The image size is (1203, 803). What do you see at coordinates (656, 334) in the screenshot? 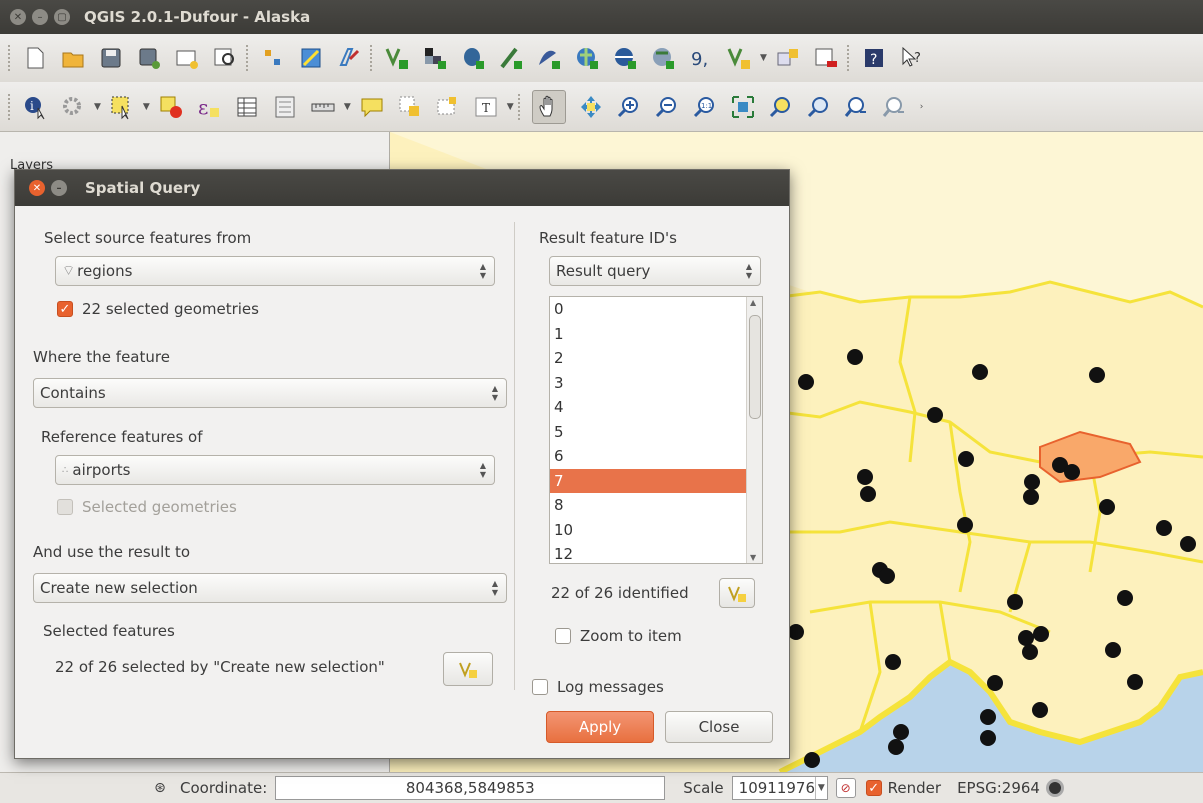
I see `result-id-item: 1` at bounding box center [656, 334].